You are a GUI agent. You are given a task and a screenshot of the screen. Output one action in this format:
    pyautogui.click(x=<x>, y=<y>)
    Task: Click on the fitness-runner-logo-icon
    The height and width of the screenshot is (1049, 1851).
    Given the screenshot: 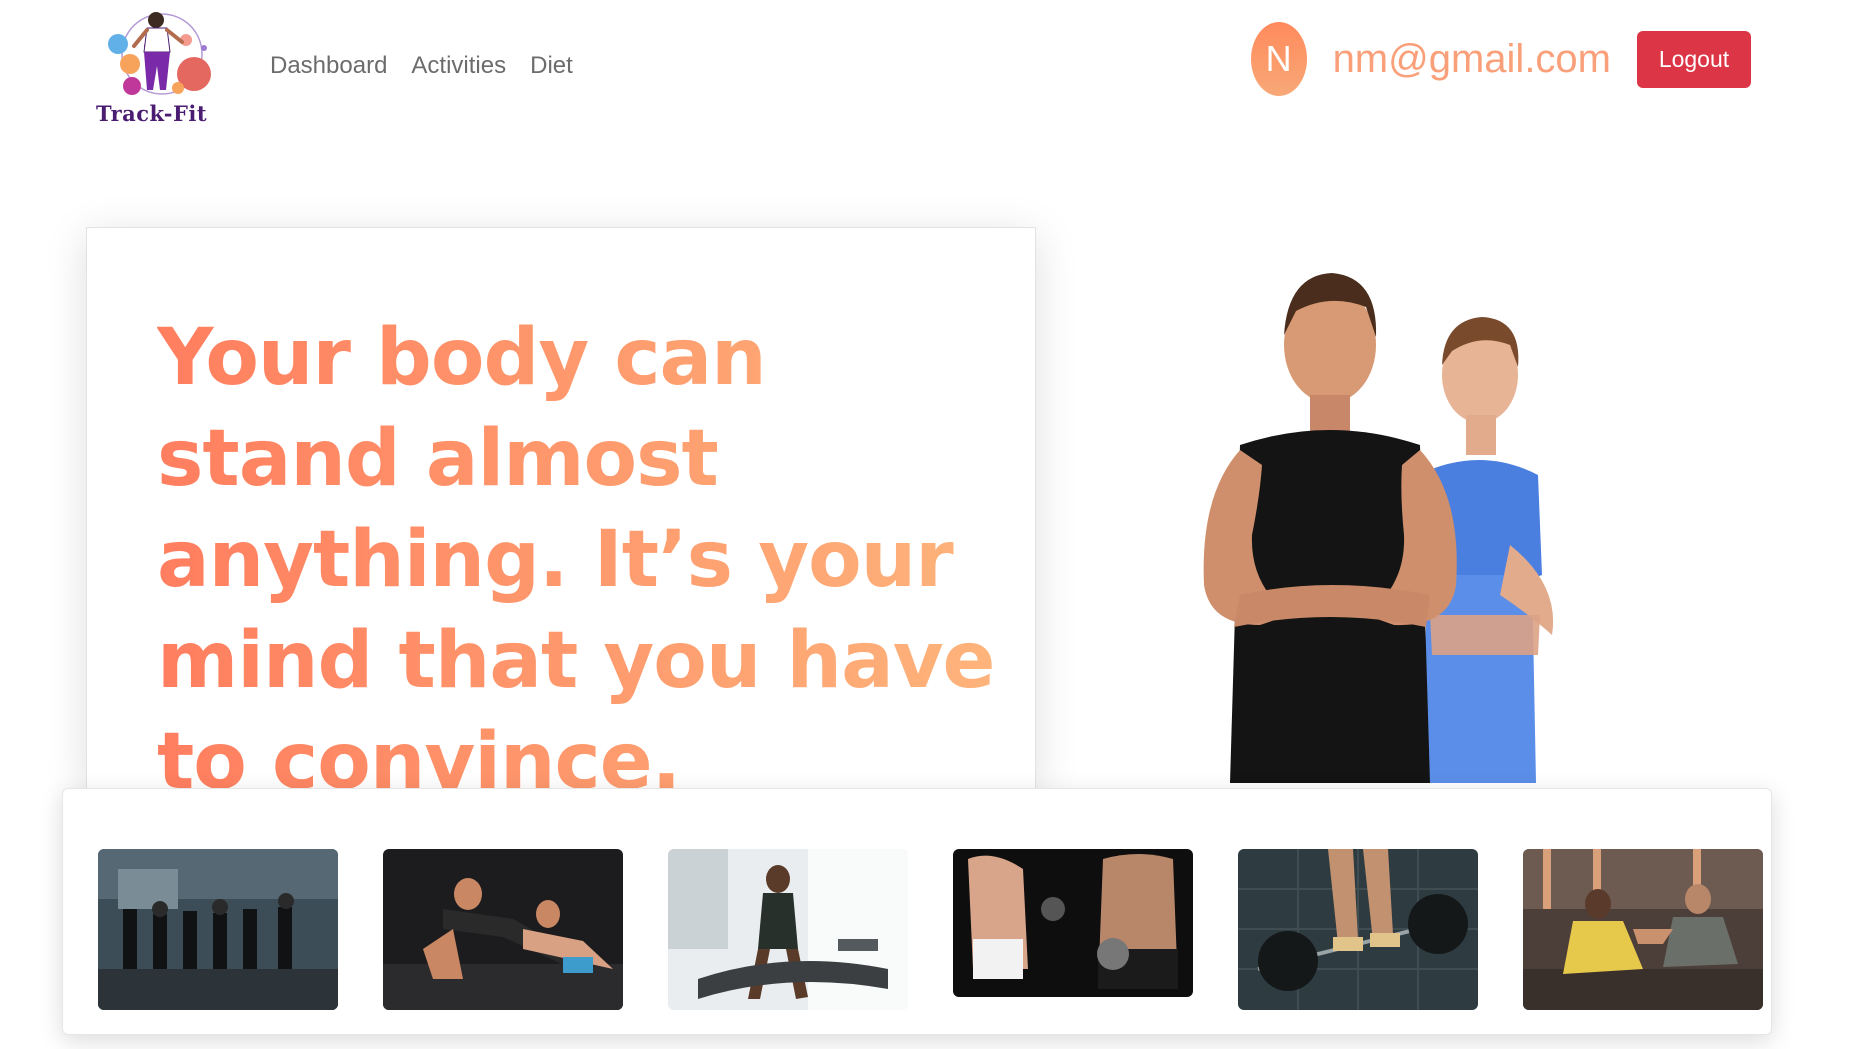 What is the action you would take?
    pyautogui.click(x=159, y=53)
    